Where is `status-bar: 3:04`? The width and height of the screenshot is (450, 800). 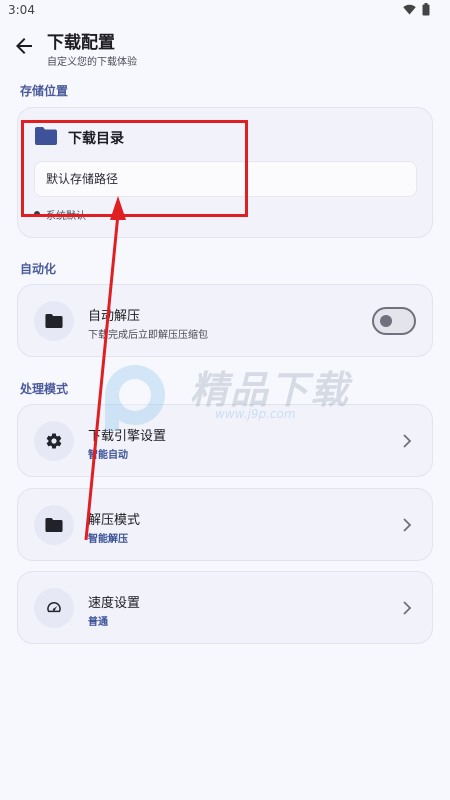 status-bar: 3:04 is located at coordinates (225, 11).